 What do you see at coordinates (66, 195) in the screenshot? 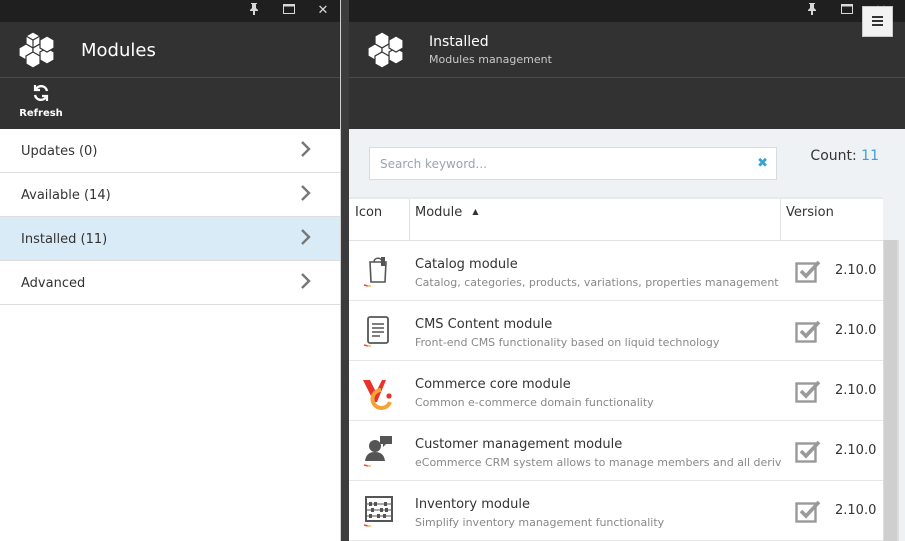
I see `menu-item-label: Available (14)` at bounding box center [66, 195].